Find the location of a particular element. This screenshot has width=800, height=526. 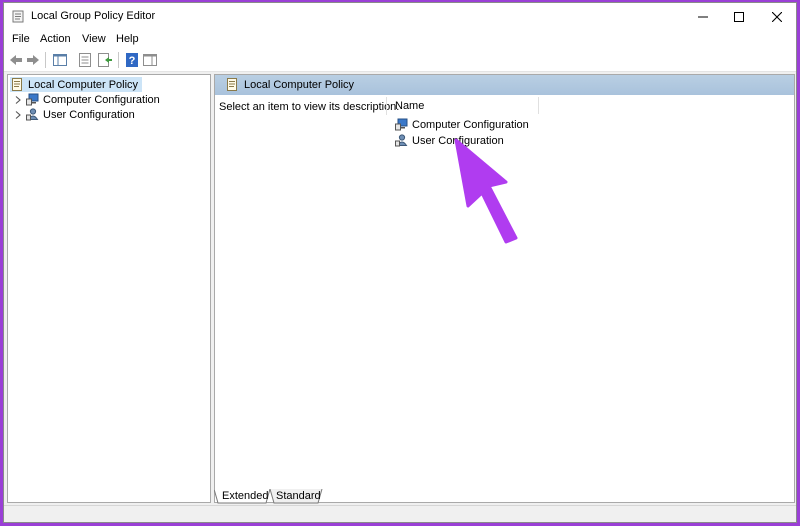

help-icon: ? is located at coordinates (132, 60).